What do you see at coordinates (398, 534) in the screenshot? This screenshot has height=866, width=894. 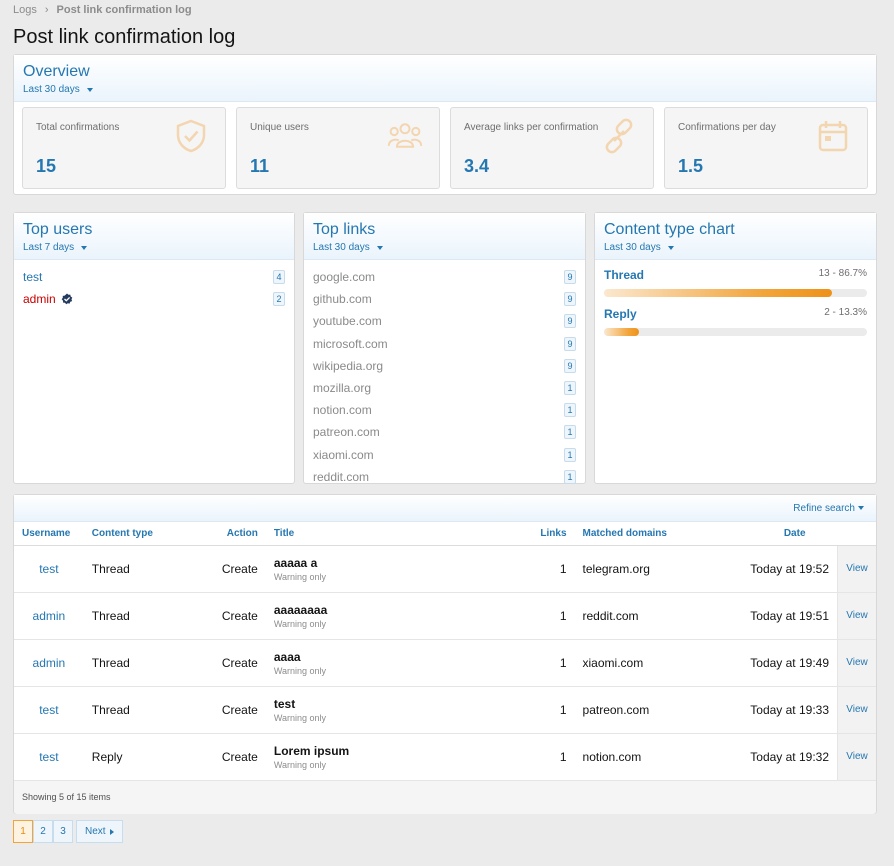 I see `col-title: Title` at bounding box center [398, 534].